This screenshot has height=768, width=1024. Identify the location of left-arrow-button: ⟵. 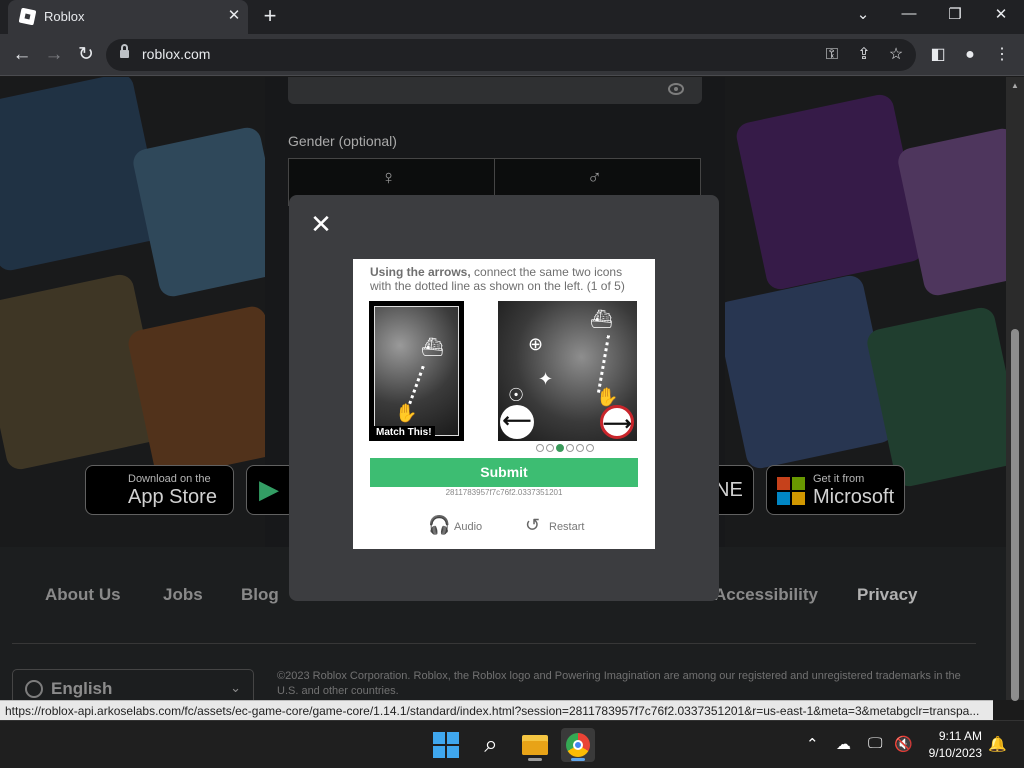
(517, 422).